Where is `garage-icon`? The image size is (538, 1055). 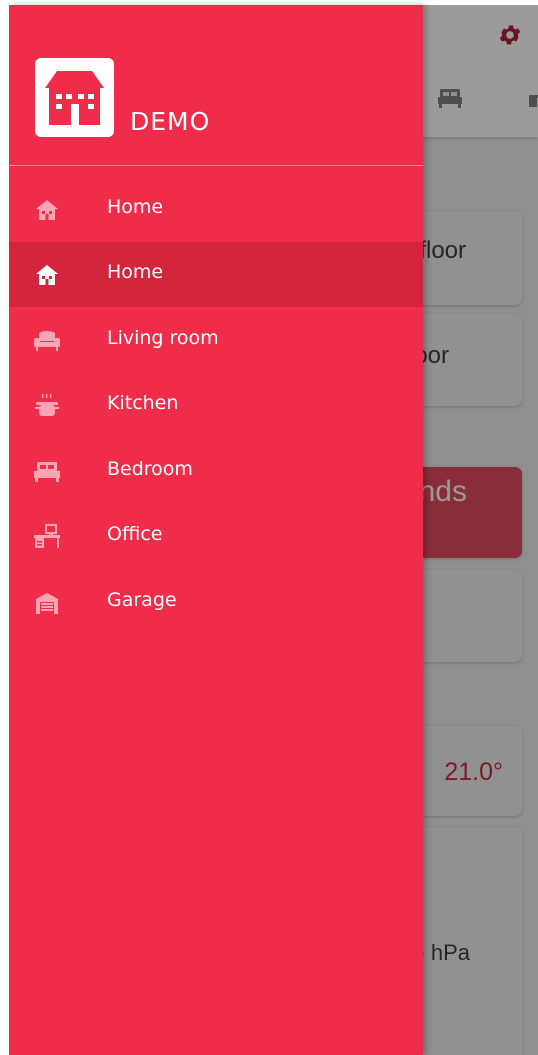 garage-icon is located at coordinates (47, 603).